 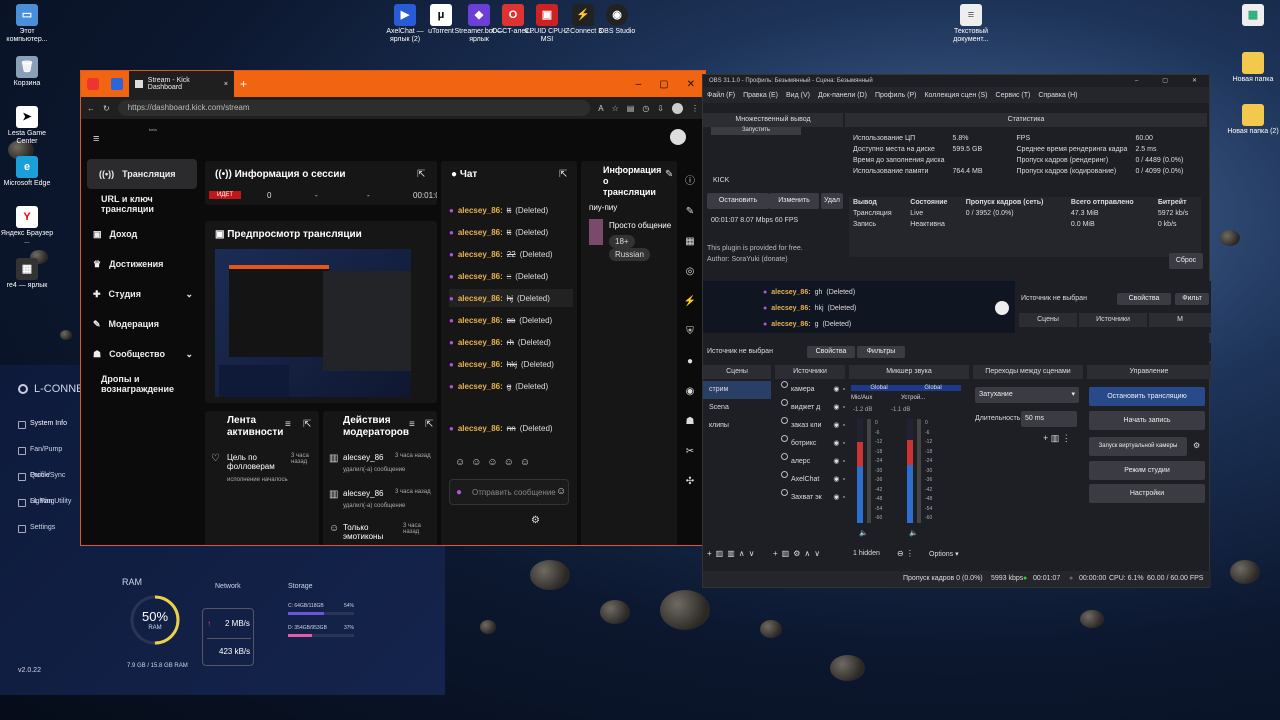 What do you see at coordinates (881, 352) in the screenshot?
I see `filters-button: Фильтры` at bounding box center [881, 352].